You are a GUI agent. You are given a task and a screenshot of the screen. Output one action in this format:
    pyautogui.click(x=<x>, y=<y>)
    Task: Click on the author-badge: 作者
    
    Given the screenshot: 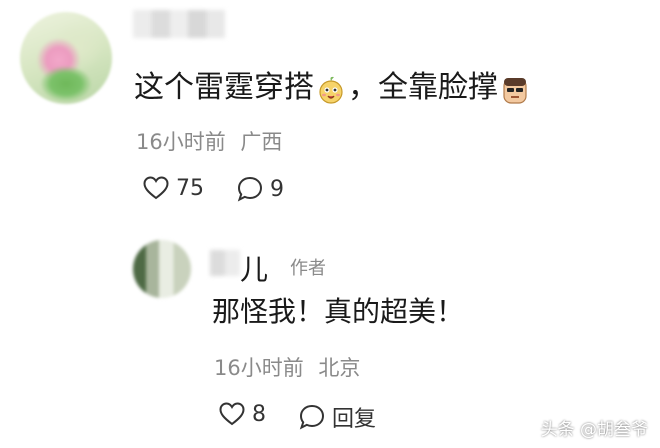 What is the action you would take?
    pyautogui.click(x=308, y=268)
    